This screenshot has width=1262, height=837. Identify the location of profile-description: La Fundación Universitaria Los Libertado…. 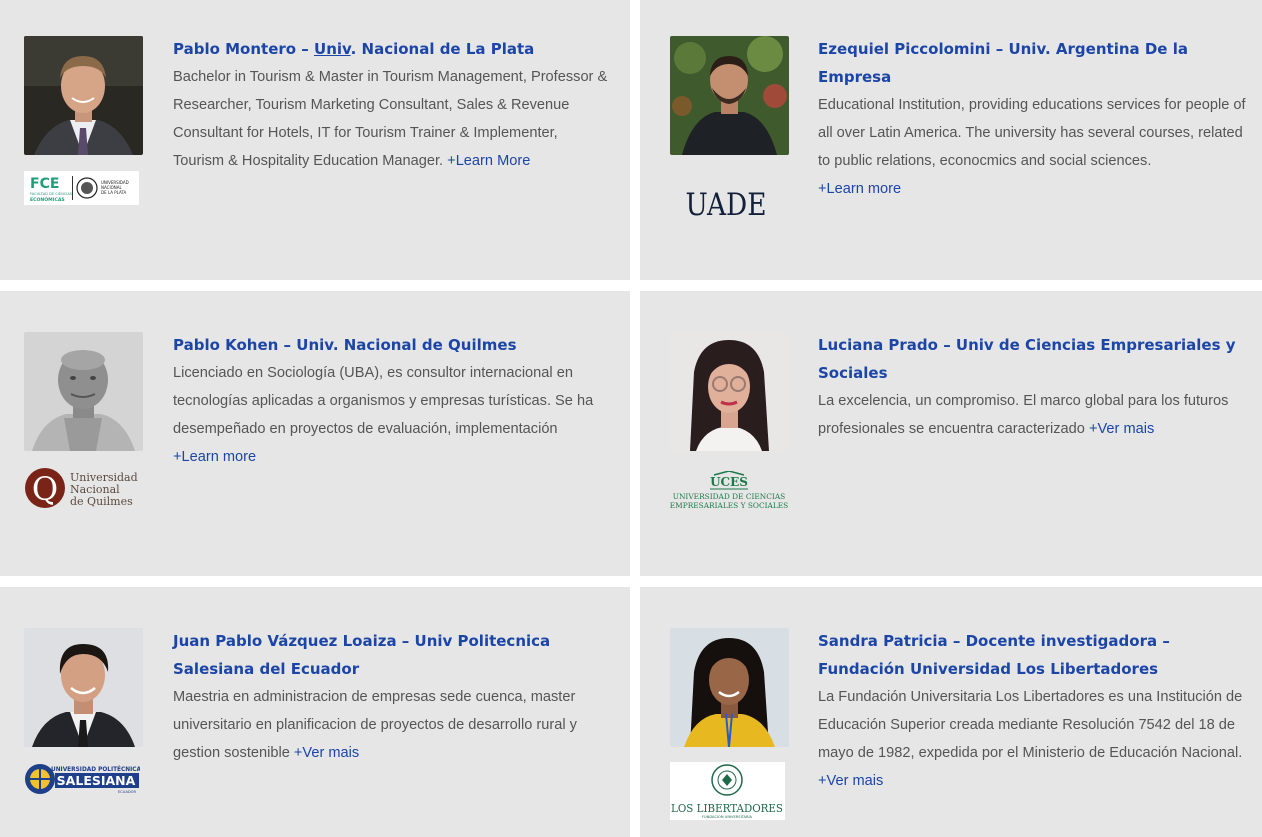
(1030, 739).